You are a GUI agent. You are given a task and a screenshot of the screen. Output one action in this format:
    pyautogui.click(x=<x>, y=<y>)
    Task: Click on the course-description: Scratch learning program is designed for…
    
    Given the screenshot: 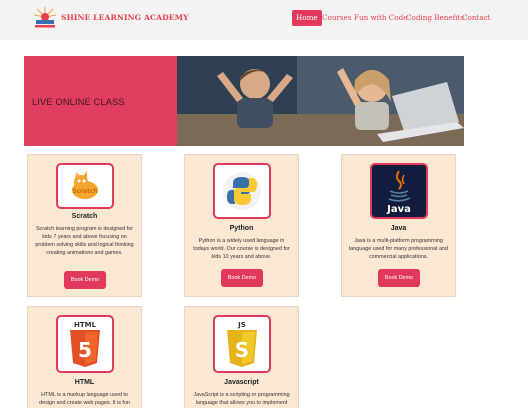 What is the action you would take?
    pyautogui.click(x=84, y=241)
    